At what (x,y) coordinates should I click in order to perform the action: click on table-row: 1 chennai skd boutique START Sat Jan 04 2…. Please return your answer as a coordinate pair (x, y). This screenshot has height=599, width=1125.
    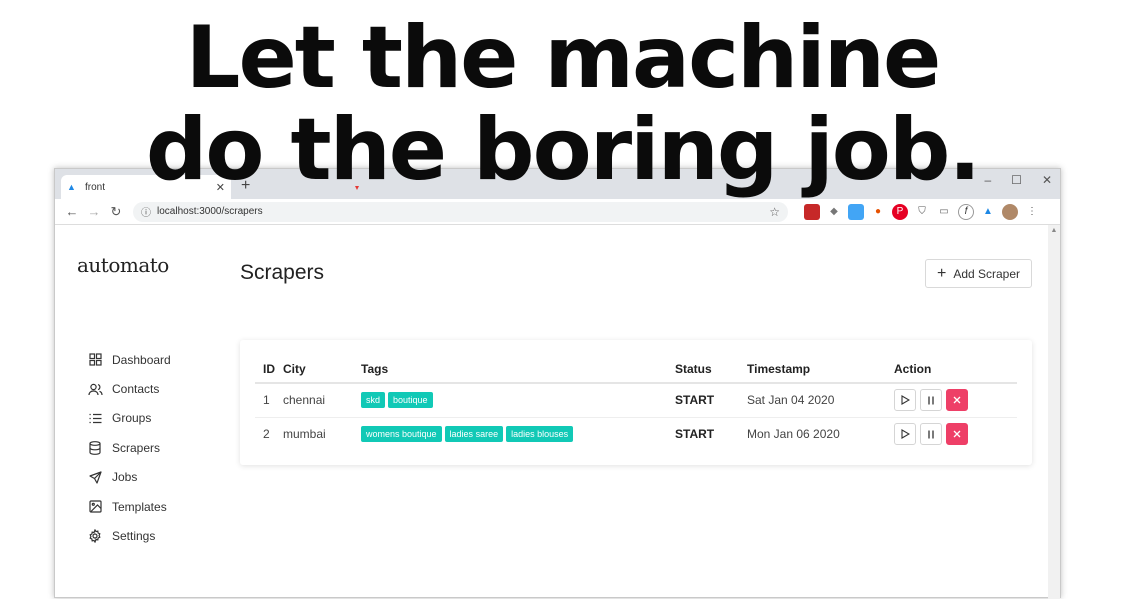
    Looking at the image, I should click on (636, 400).